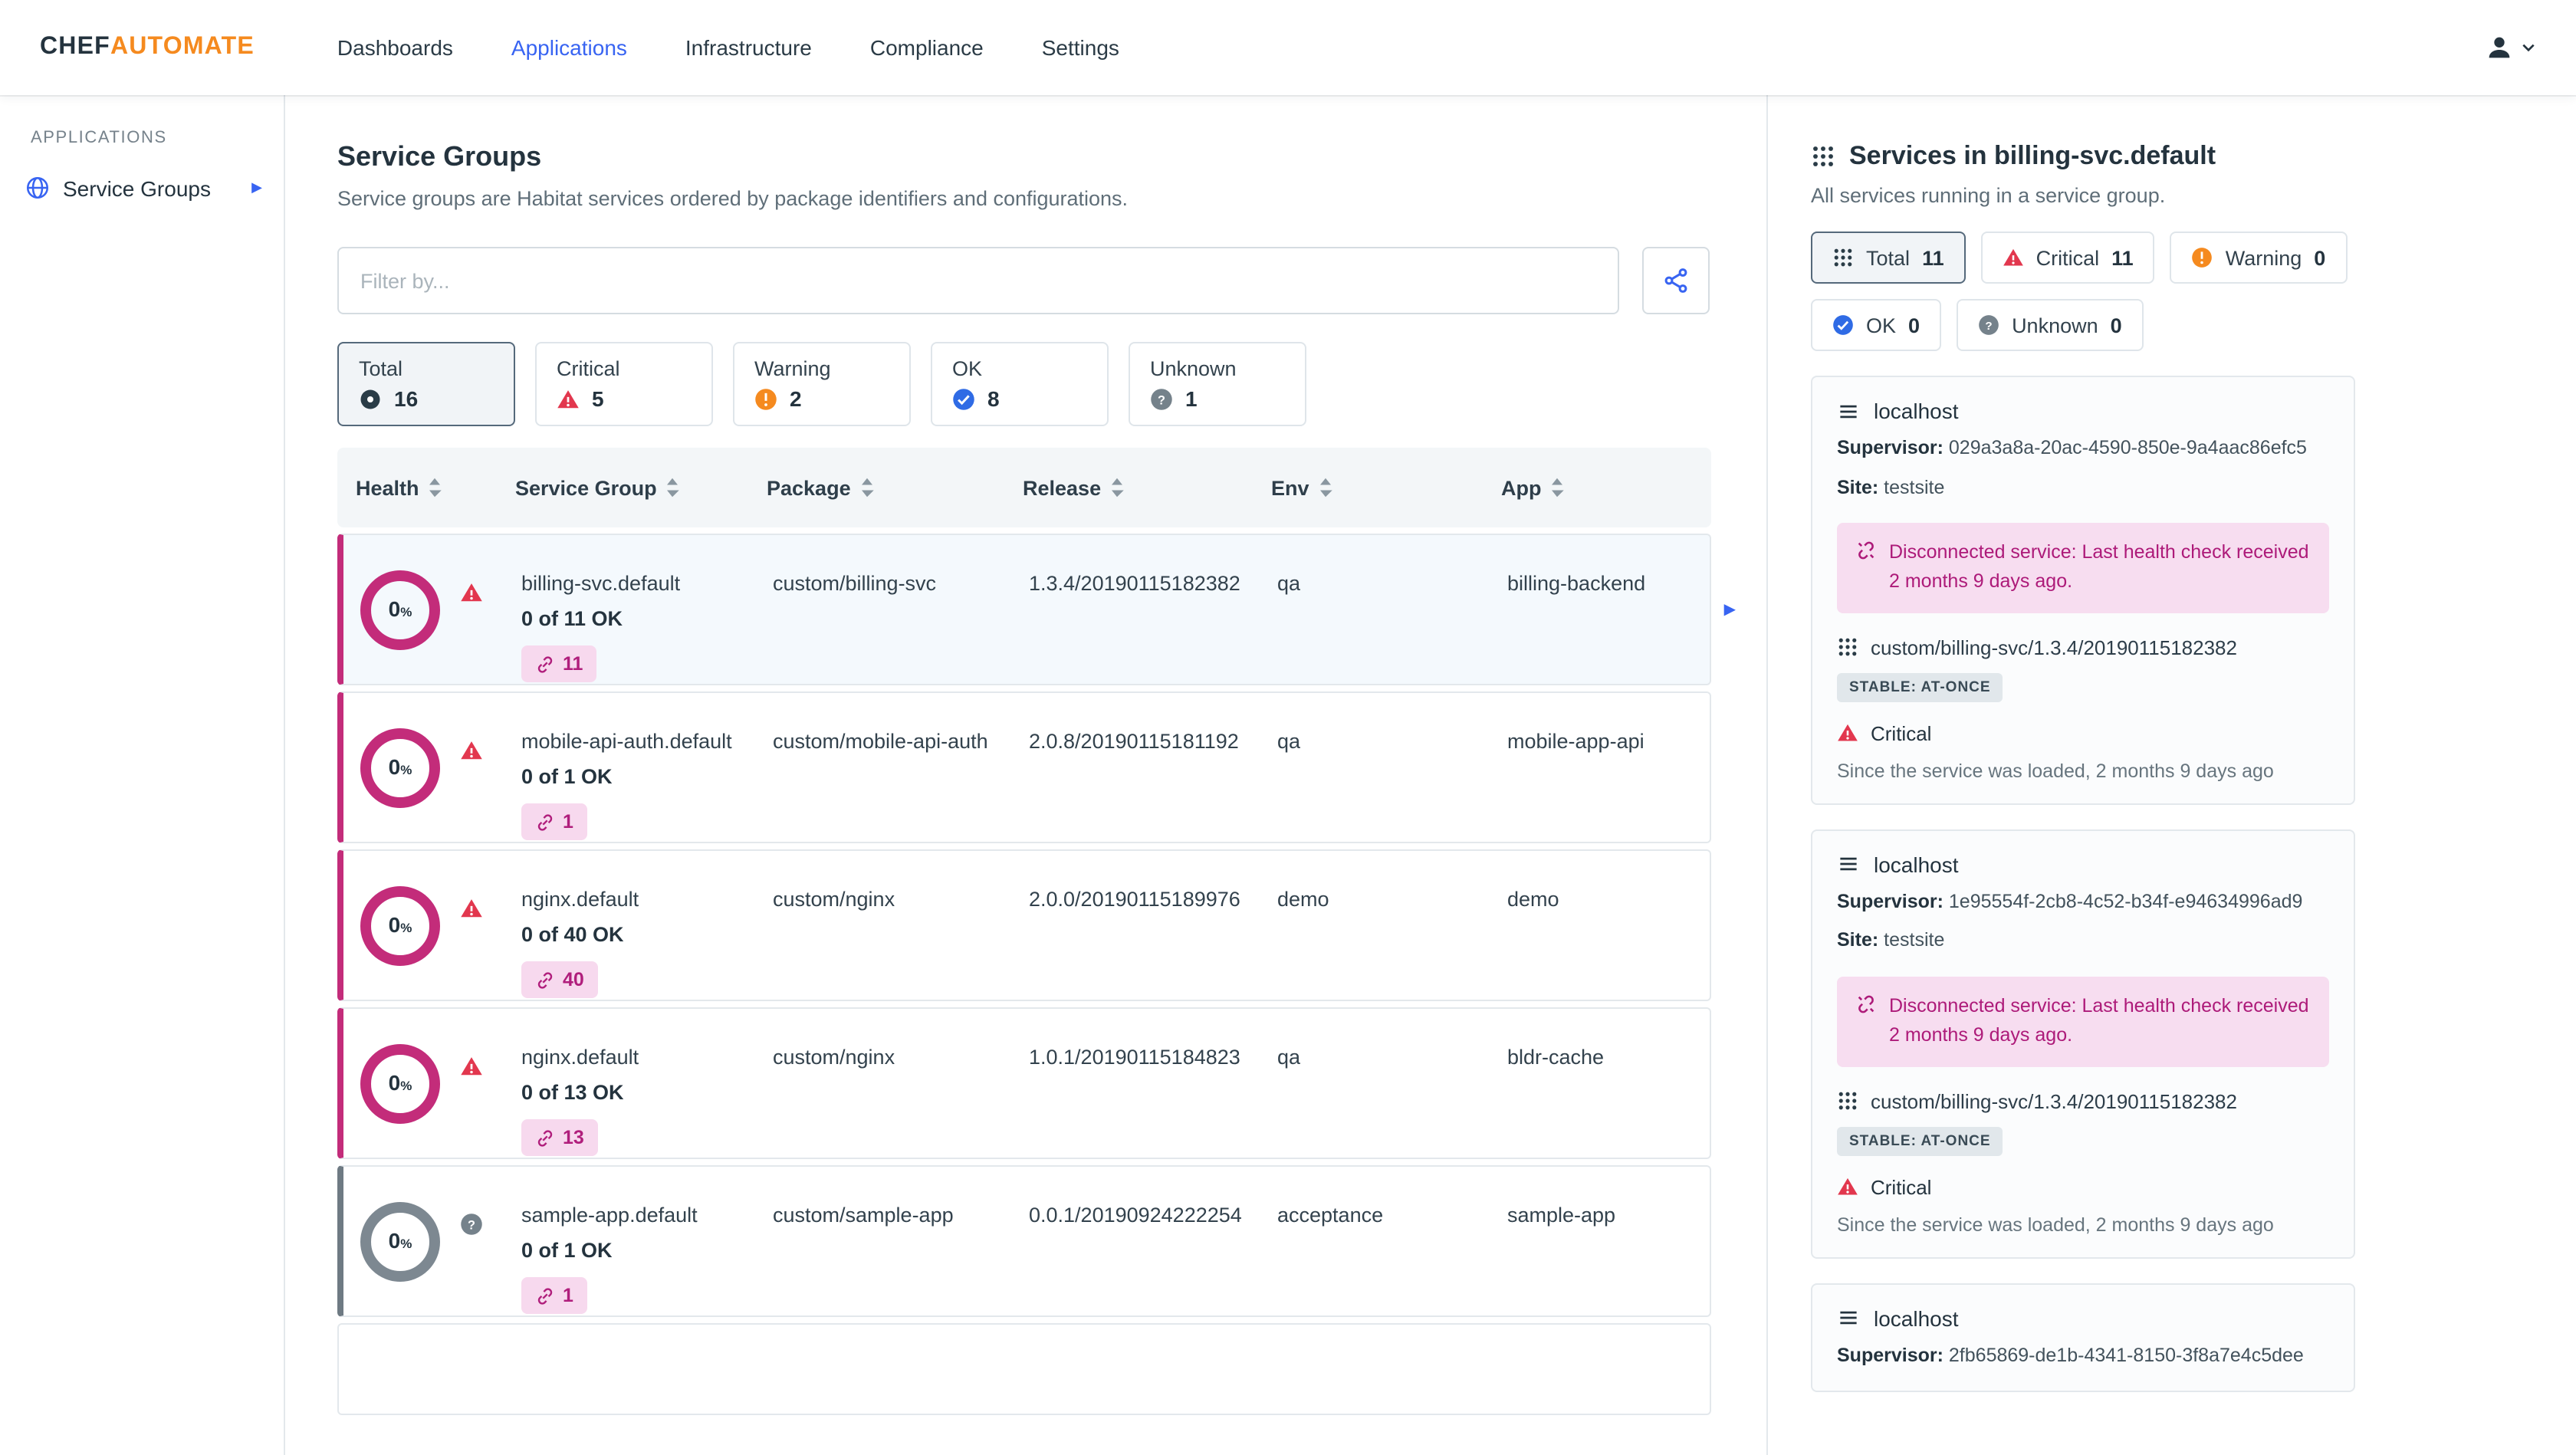 Image resolution: width=2576 pixels, height=1455 pixels. What do you see at coordinates (99, 138) in the screenshot?
I see `sidebar-heading: APPLICATIONS` at bounding box center [99, 138].